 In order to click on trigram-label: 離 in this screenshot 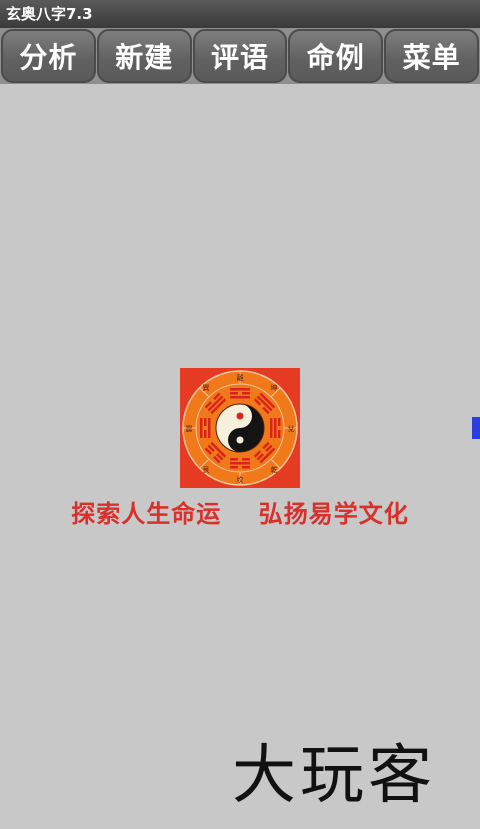, I will do `click(240, 377)`.